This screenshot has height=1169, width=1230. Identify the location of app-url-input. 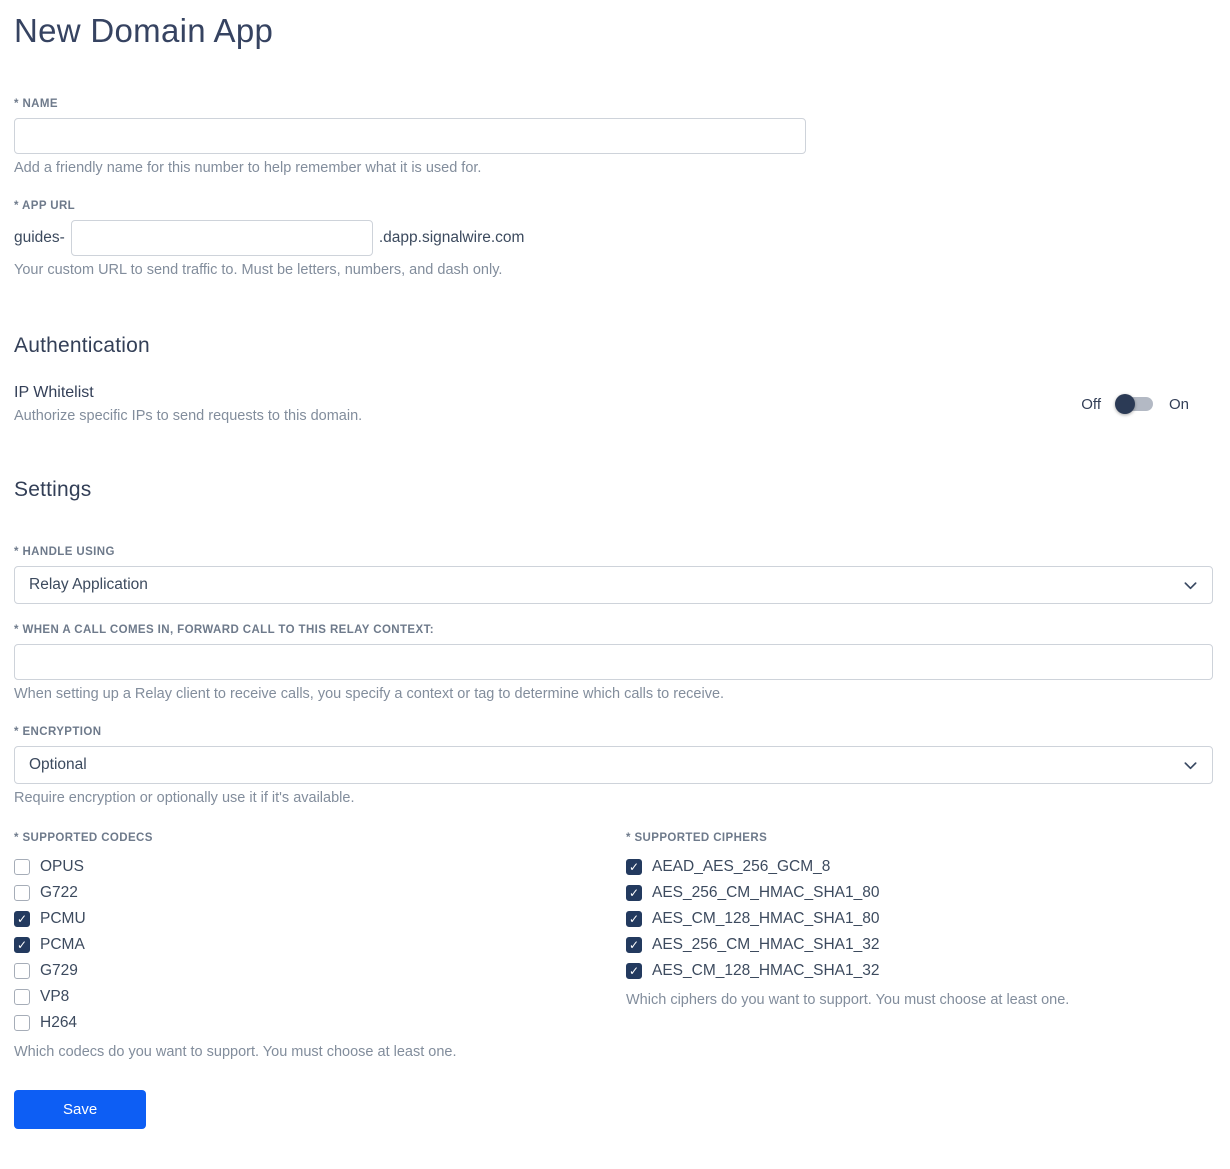
(221, 238).